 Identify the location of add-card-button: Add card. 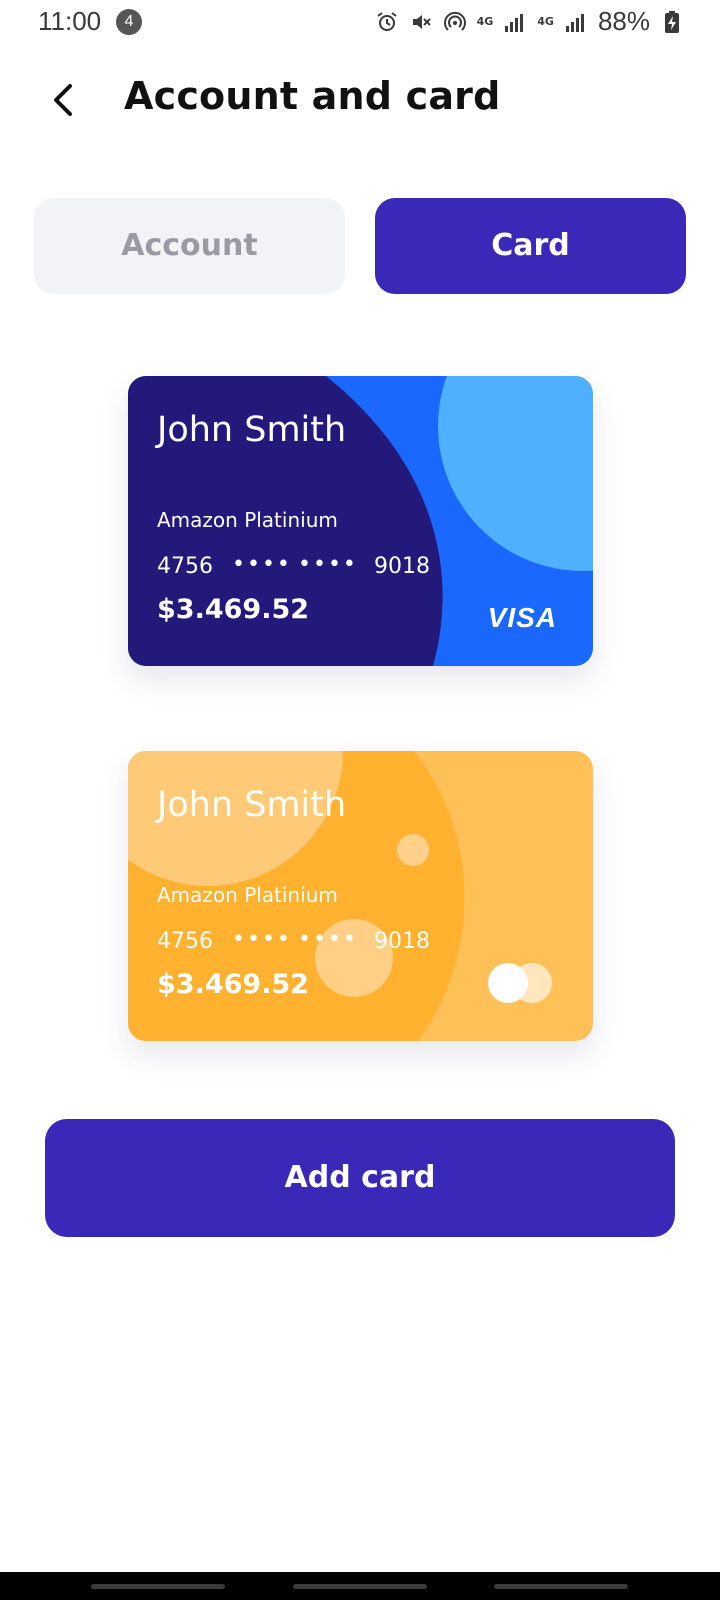
(360, 1178).